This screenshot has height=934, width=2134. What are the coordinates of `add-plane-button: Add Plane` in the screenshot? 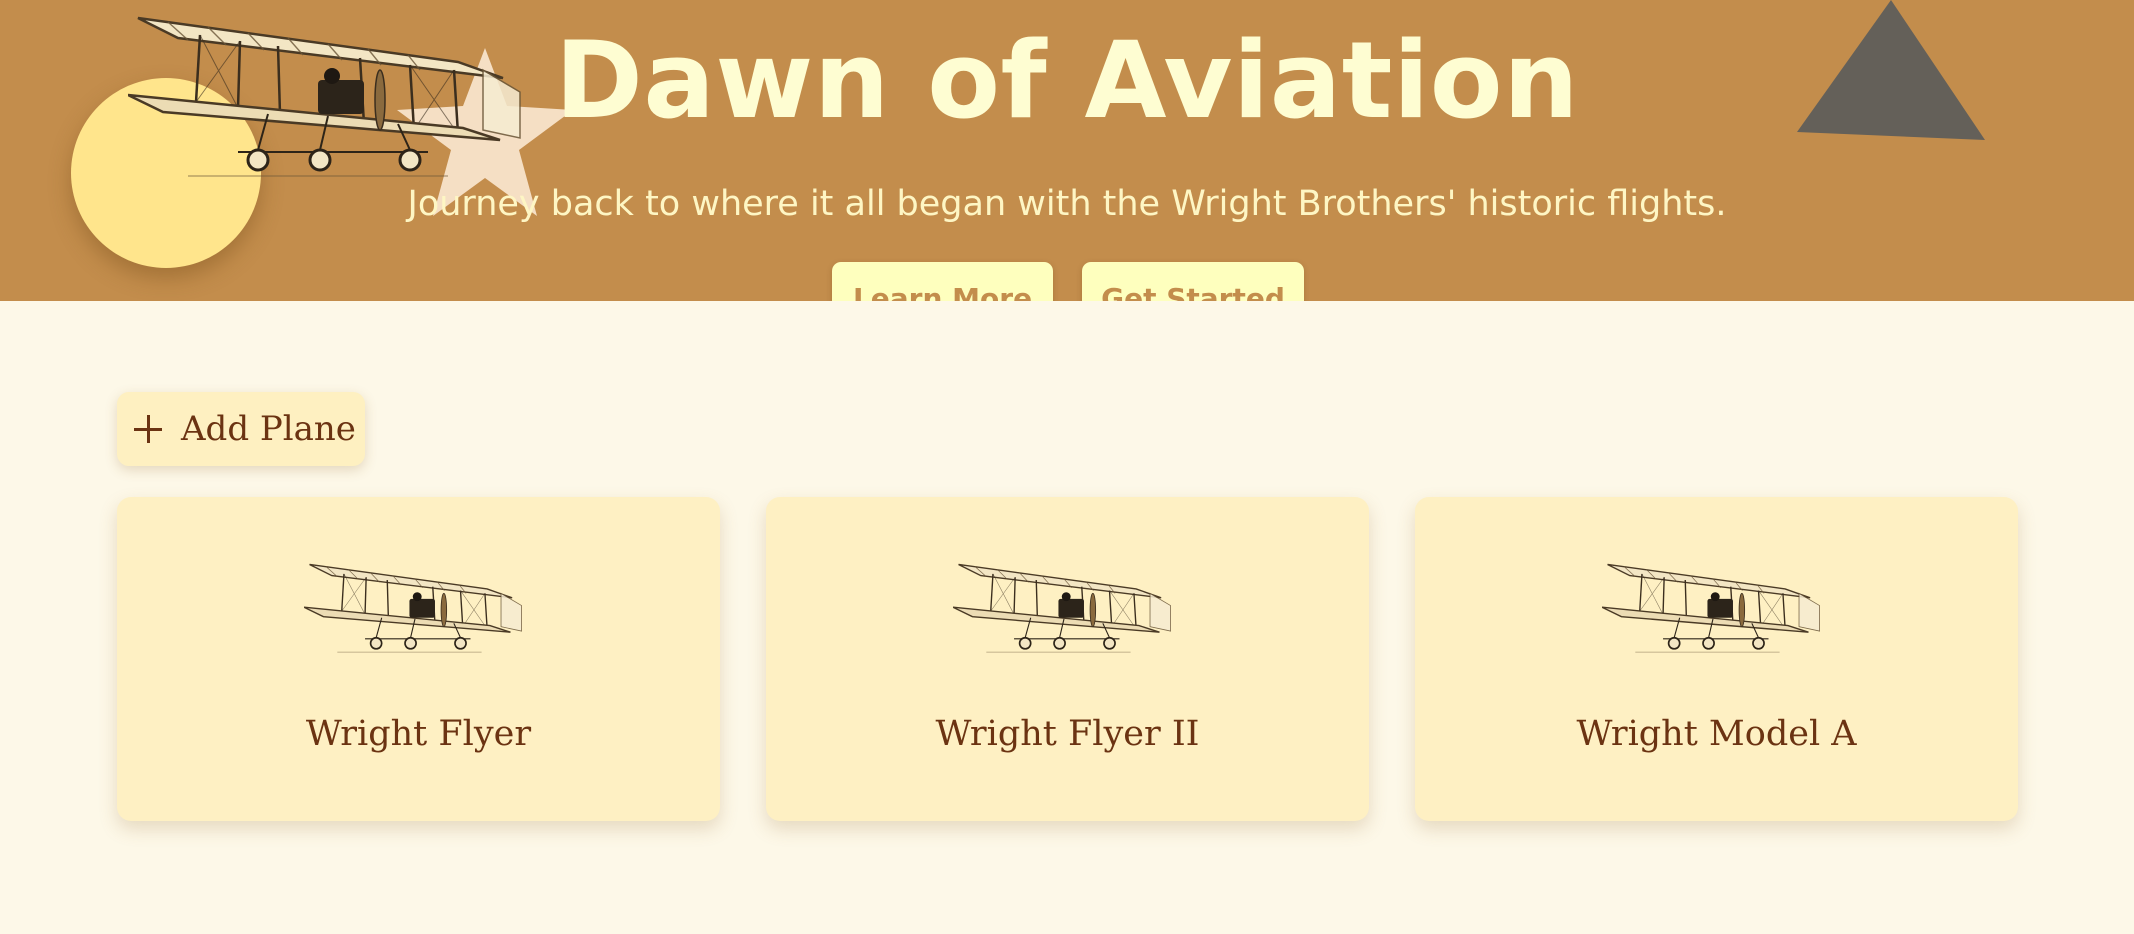 It's located at (241, 429).